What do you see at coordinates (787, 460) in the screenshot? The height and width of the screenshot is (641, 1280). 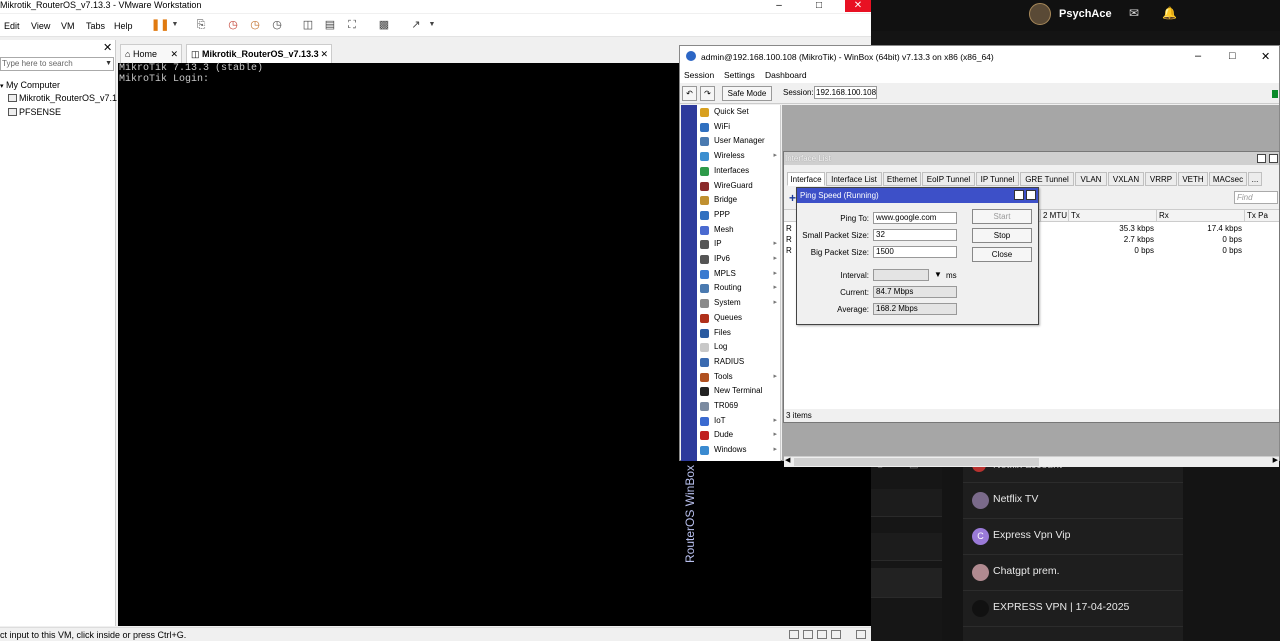 I see `scroll-left-icon: ◀` at bounding box center [787, 460].